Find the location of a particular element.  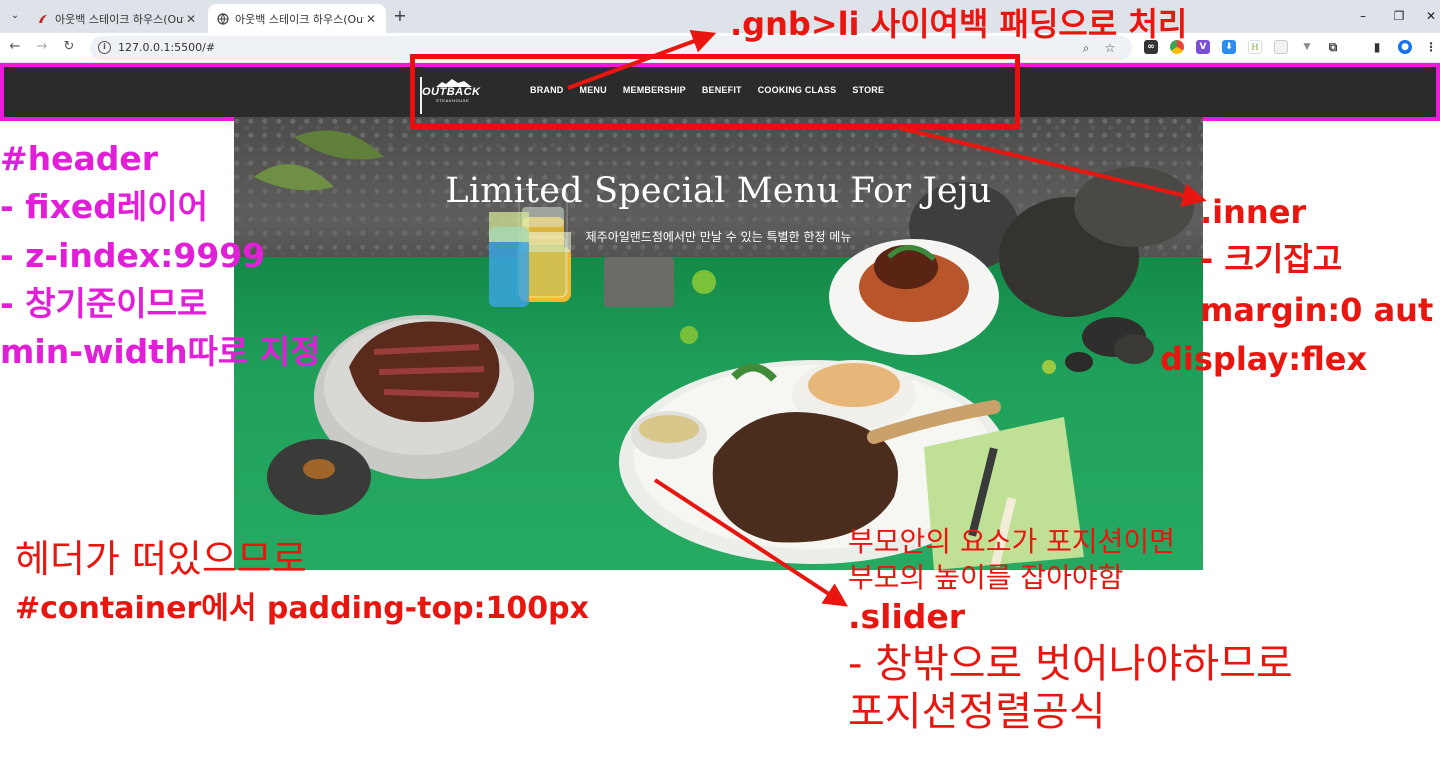

header-note-line: - z-index:9999 is located at coordinates (133, 255).